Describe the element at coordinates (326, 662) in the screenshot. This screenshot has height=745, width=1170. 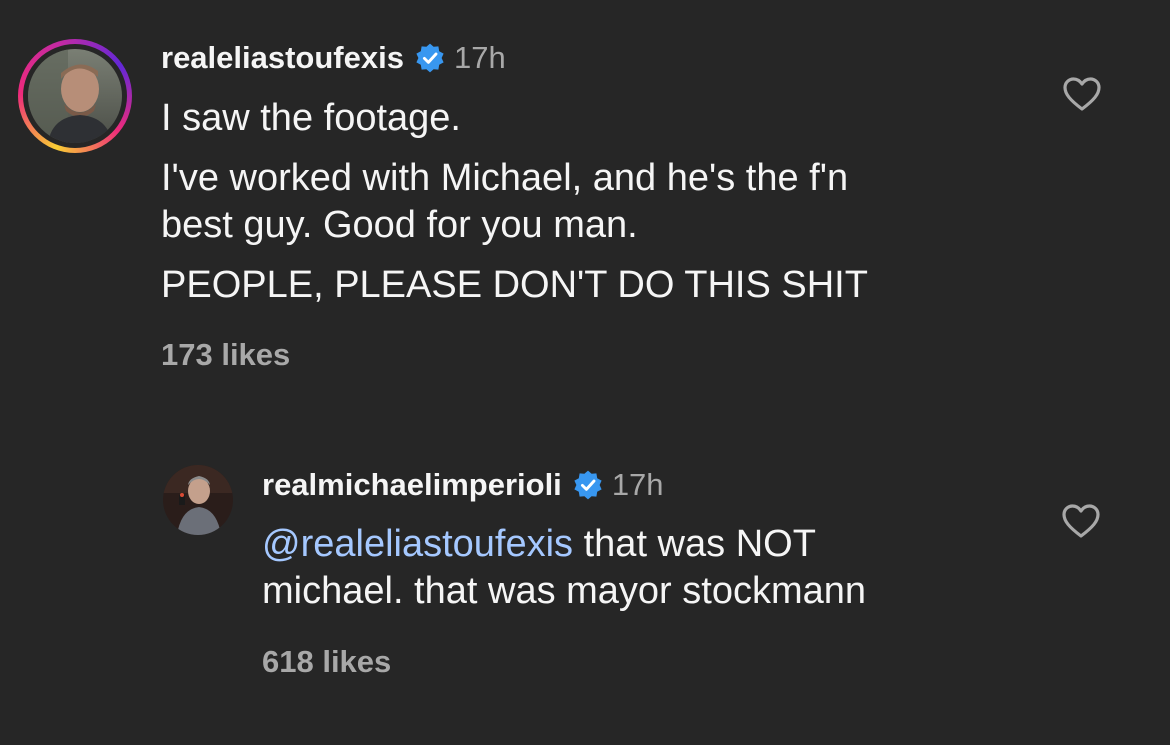
I see `likes-count: 618 likes` at that location.